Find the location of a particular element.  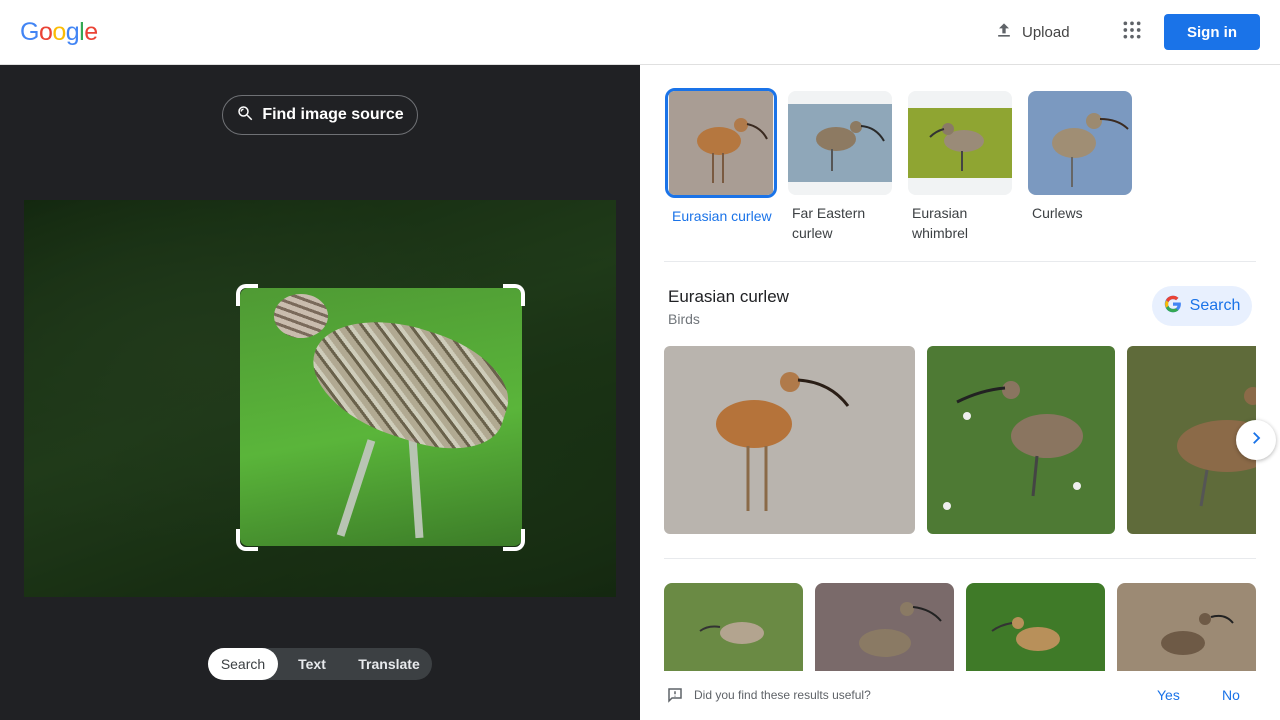

google-search-button: Search is located at coordinates (1202, 306).